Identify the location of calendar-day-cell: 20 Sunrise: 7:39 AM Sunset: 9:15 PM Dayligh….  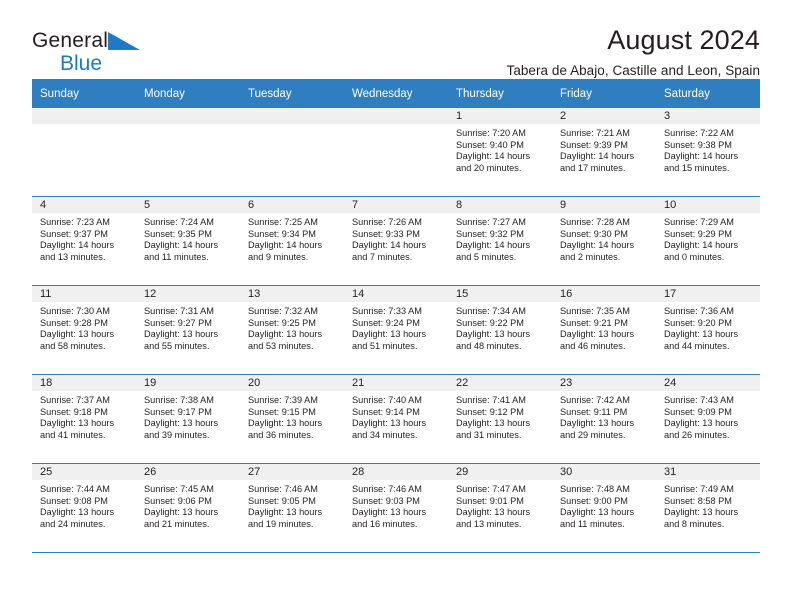
(292, 419).